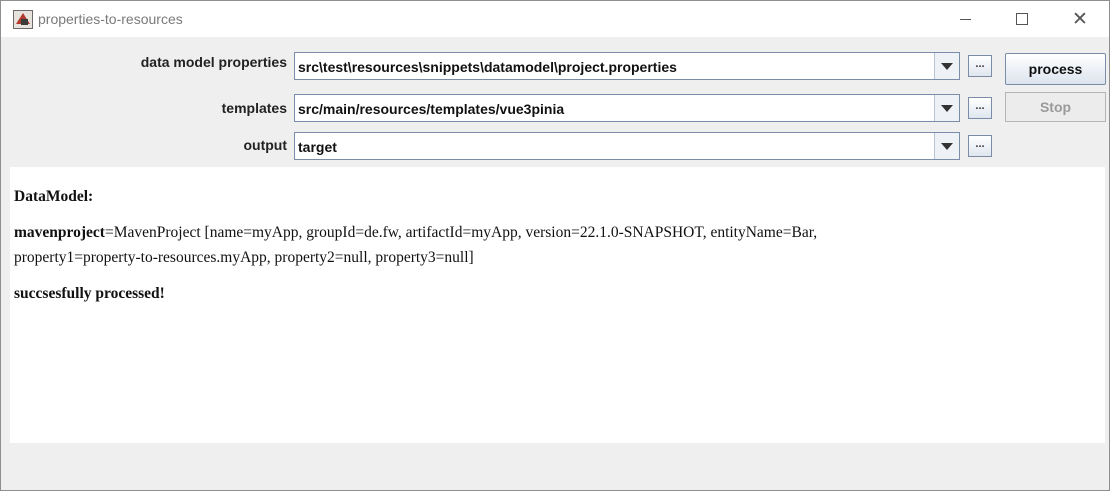 The image size is (1110, 491). I want to click on templates-combo: src/main/resources/templates/vue3pinia, so click(627, 108).